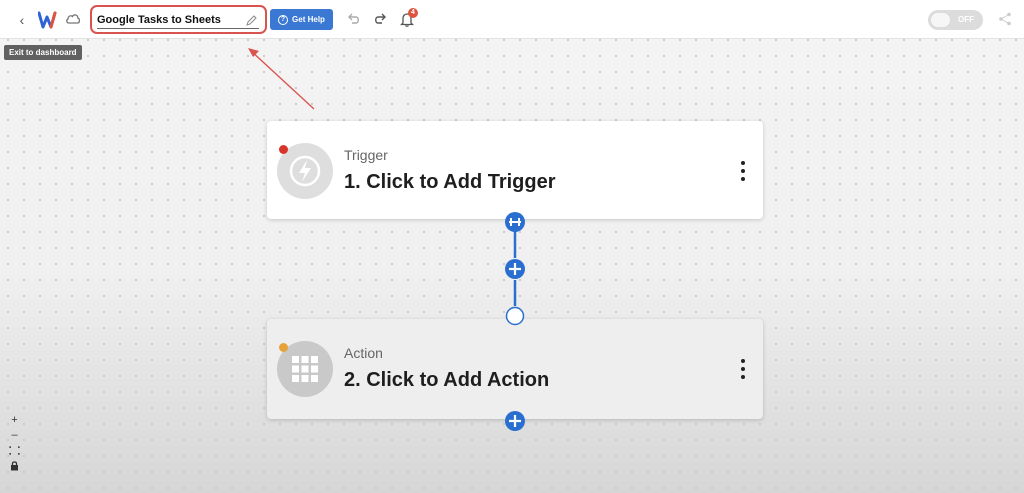 This screenshot has height=493, width=1024. Describe the element at coordinates (743, 171) in the screenshot. I see `trigger-more-options-icon` at that location.